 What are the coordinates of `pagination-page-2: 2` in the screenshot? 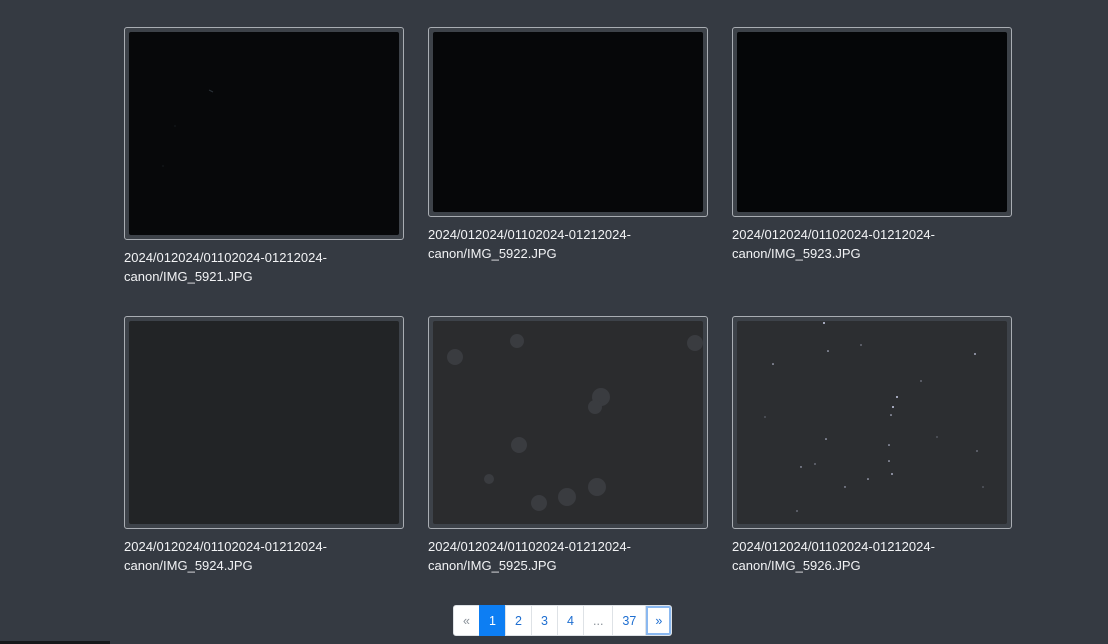 It's located at (518, 620).